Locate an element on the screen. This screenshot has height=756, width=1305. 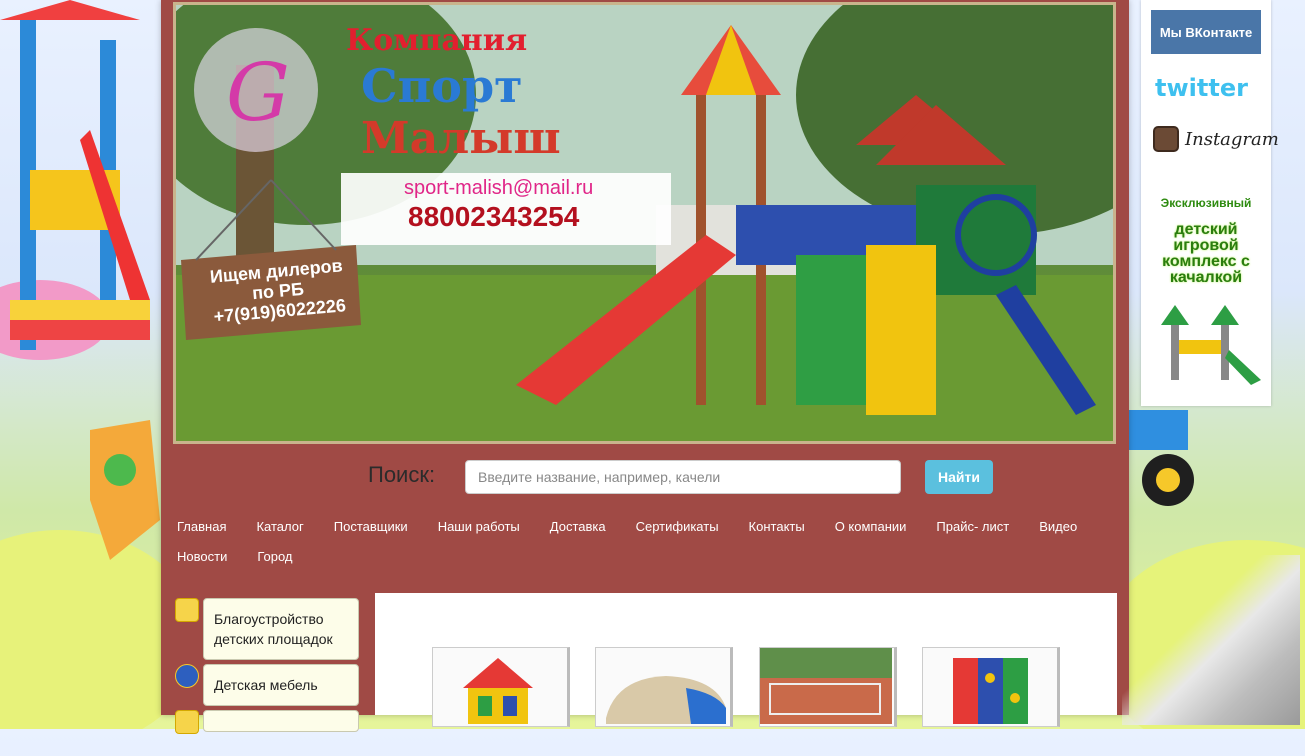
search-bar: Поиск: Найти is located at coordinates (645, 476).